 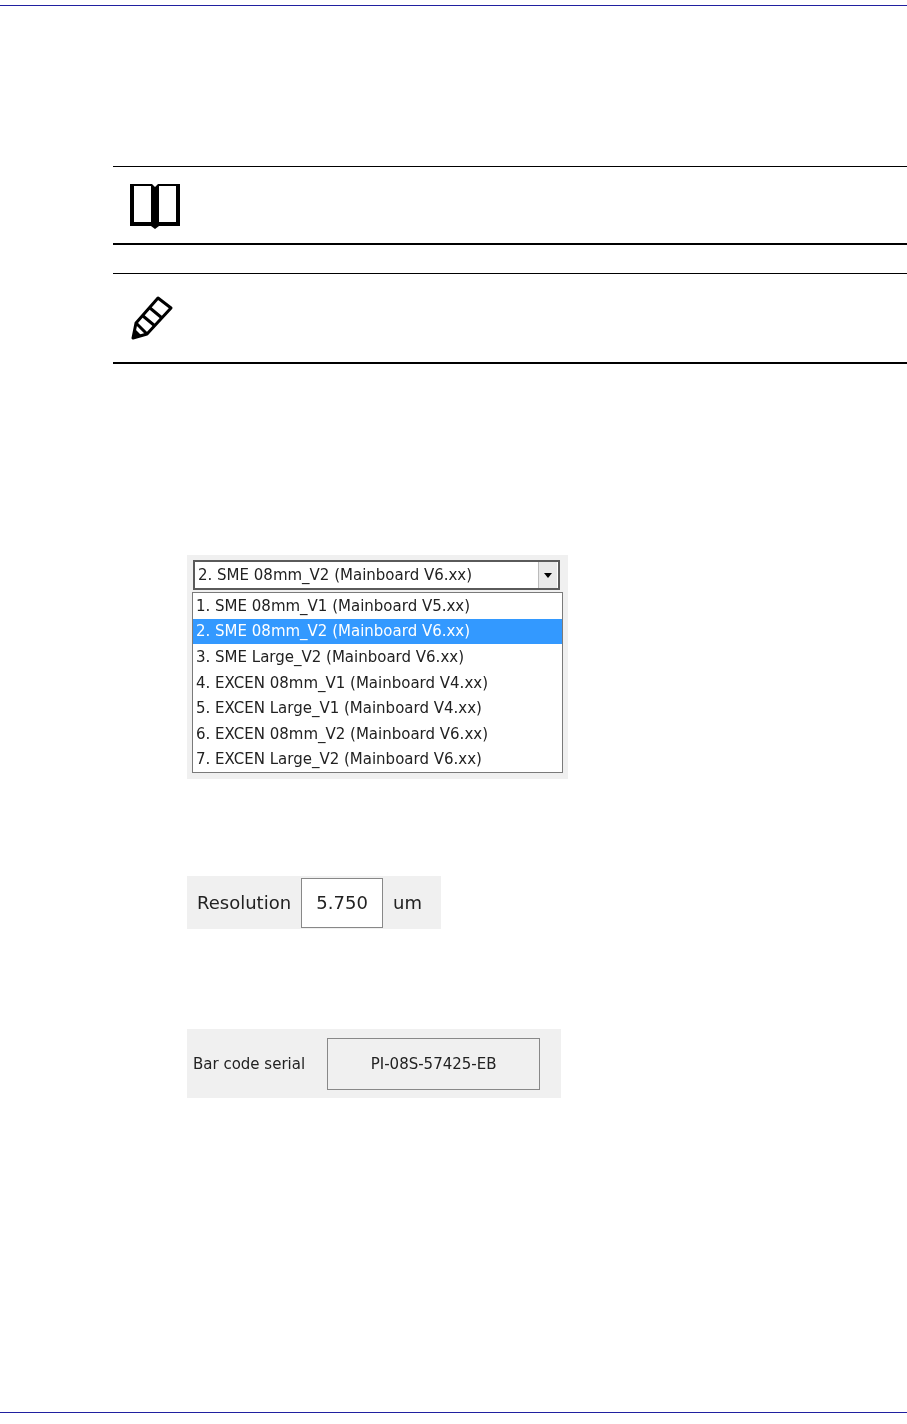 I want to click on unit-label: um, so click(x=407, y=902).